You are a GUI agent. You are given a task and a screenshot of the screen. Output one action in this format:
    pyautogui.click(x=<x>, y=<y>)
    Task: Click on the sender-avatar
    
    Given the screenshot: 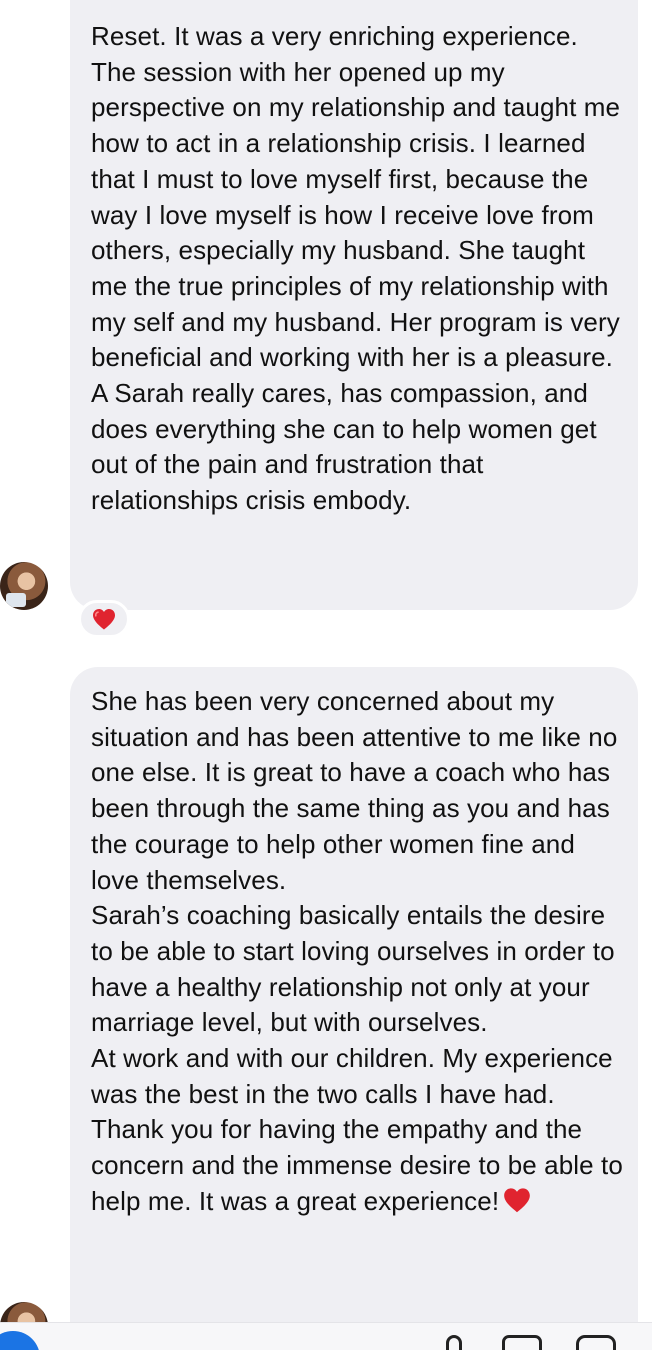 What is the action you would take?
    pyautogui.click(x=24, y=586)
    